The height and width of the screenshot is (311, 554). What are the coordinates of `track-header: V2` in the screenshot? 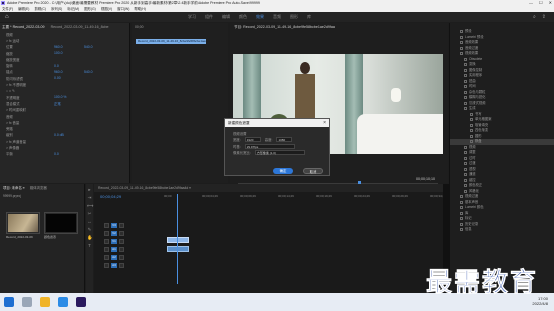 It's located at (122, 233).